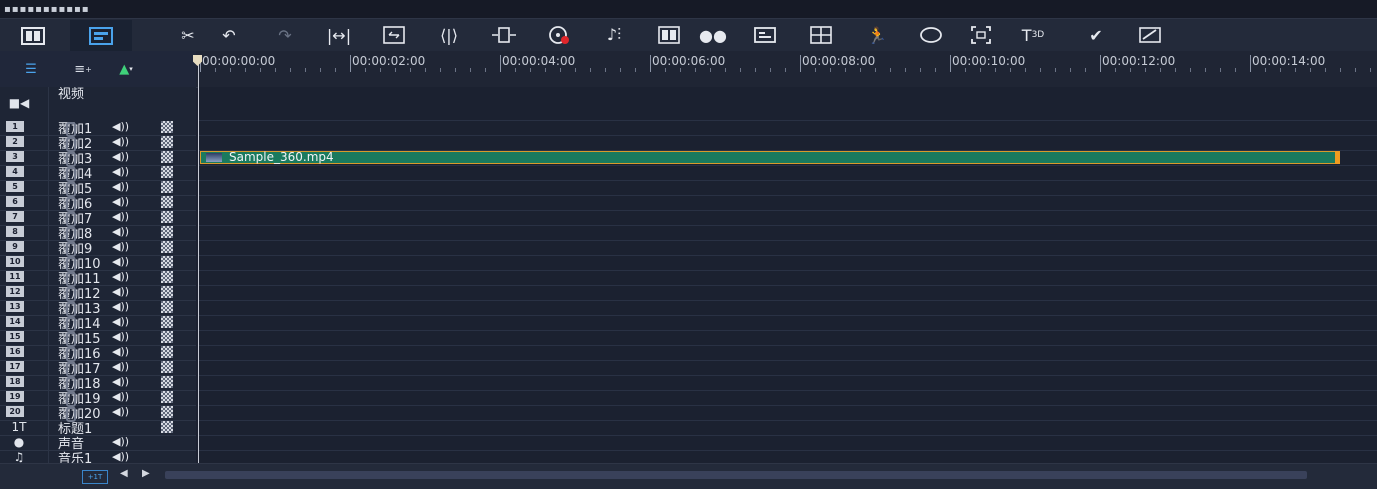  I want to click on storyboard-view-button, so click(33, 35).